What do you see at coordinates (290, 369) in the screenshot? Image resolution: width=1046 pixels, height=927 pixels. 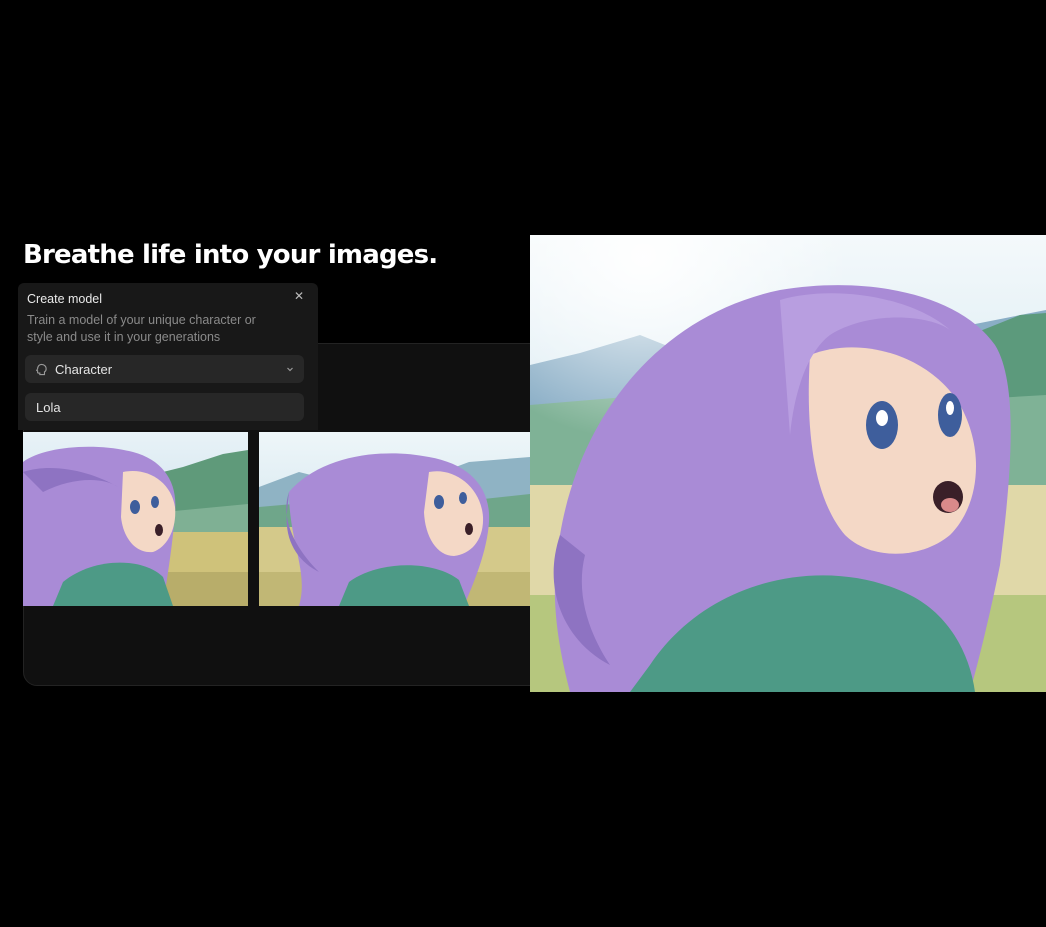 I see `chevron-down-icon` at bounding box center [290, 369].